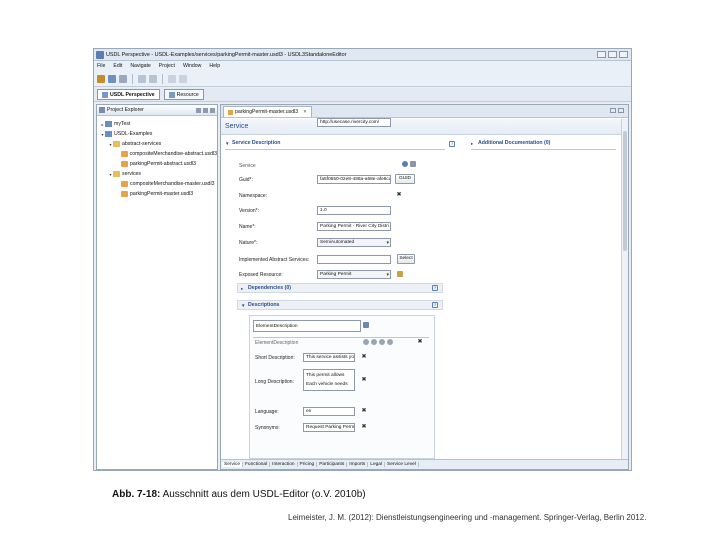  Describe the element at coordinates (514, 143) in the screenshot. I see `additional-documentation-title: Additional Documentation (0)` at that location.